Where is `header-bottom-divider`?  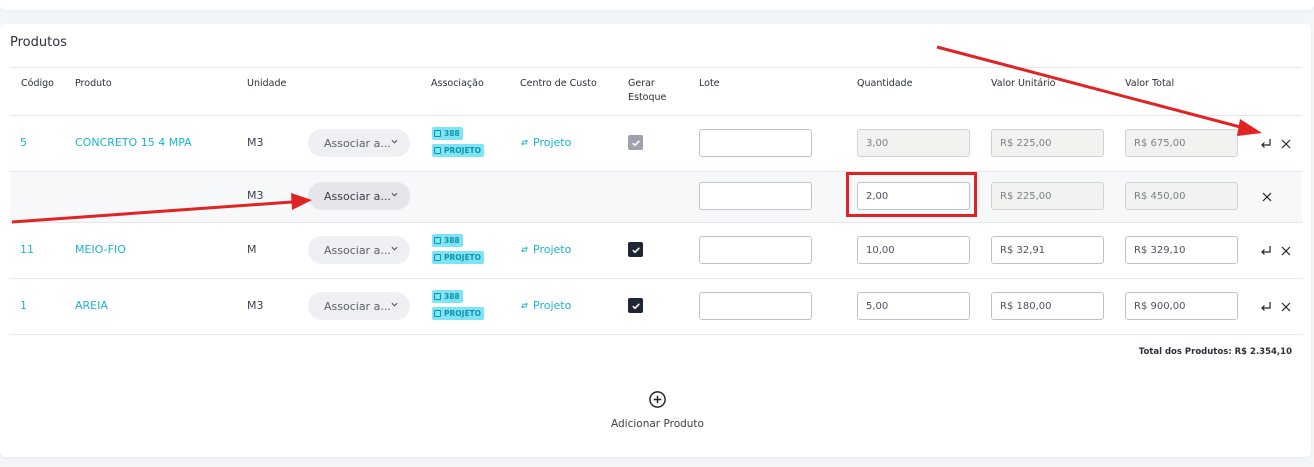 header-bottom-divider is located at coordinates (656, 115).